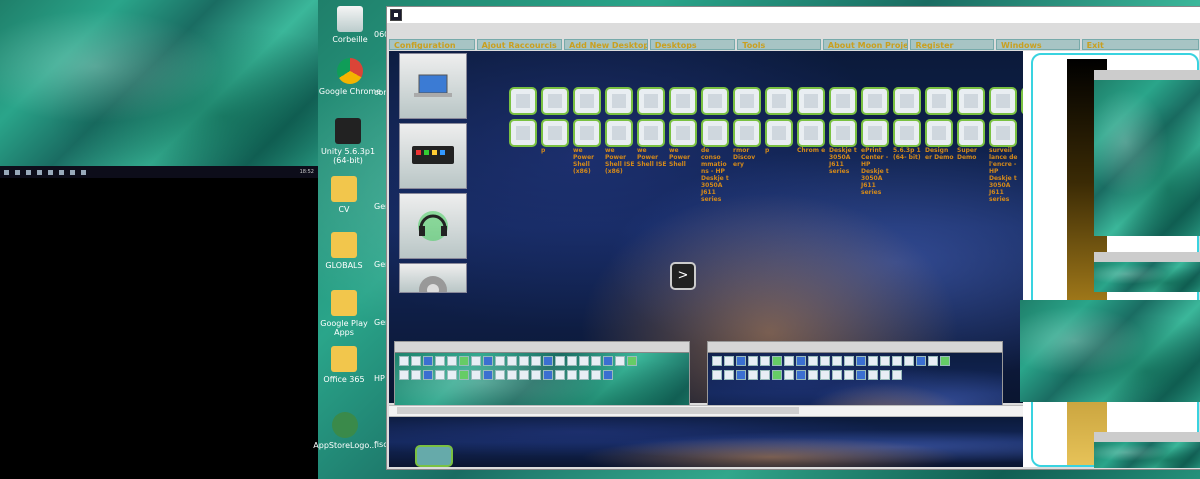  What do you see at coordinates (72, 172) in the screenshot?
I see `vs-icon` at bounding box center [72, 172].